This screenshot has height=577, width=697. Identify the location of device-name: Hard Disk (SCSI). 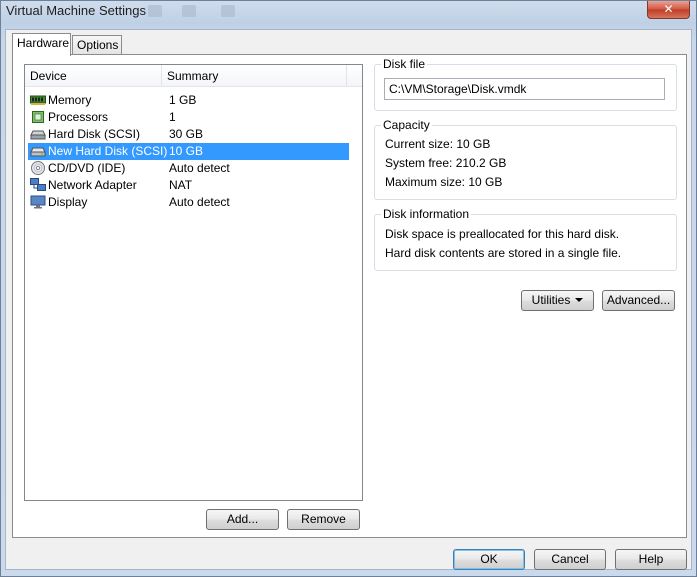
(94, 134).